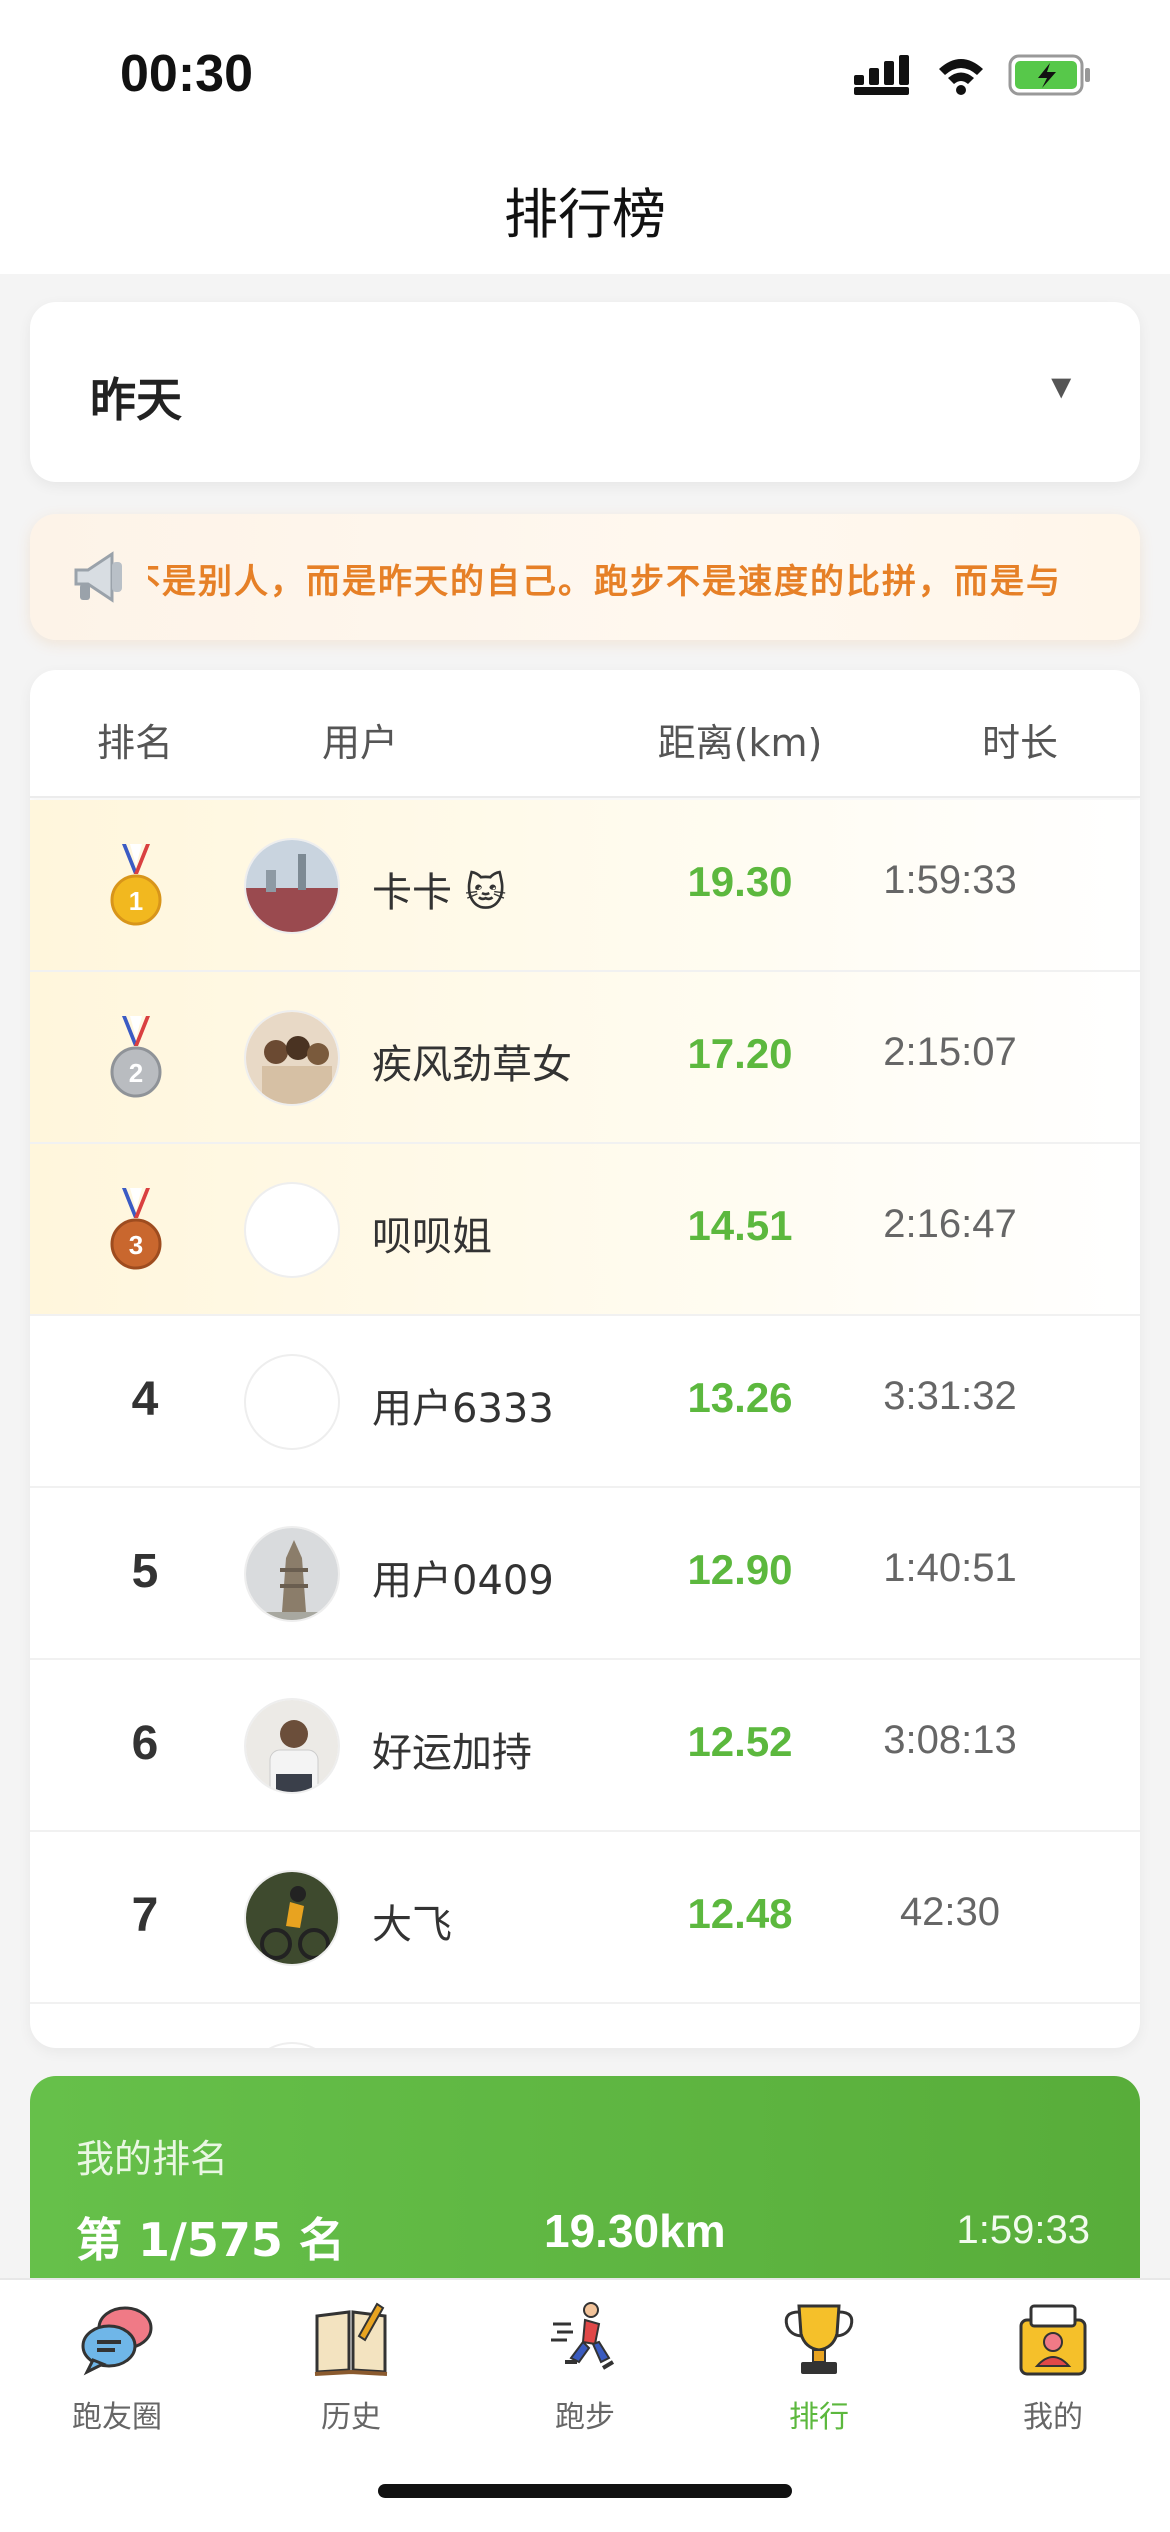 The height and width of the screenshot is (2532, 1170). I want to click on tab-history: 历史, so click(351, 2370).